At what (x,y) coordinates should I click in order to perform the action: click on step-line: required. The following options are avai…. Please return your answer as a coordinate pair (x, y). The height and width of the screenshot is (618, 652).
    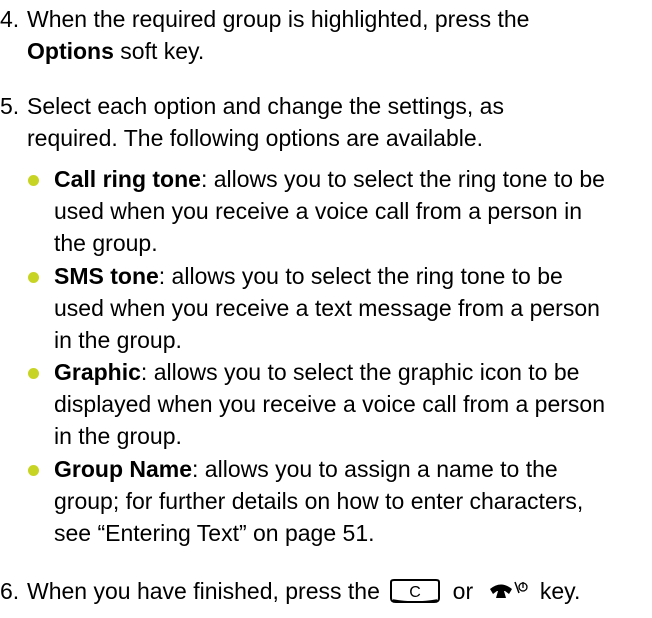
    Looking at the image, I should click on (255, 138).